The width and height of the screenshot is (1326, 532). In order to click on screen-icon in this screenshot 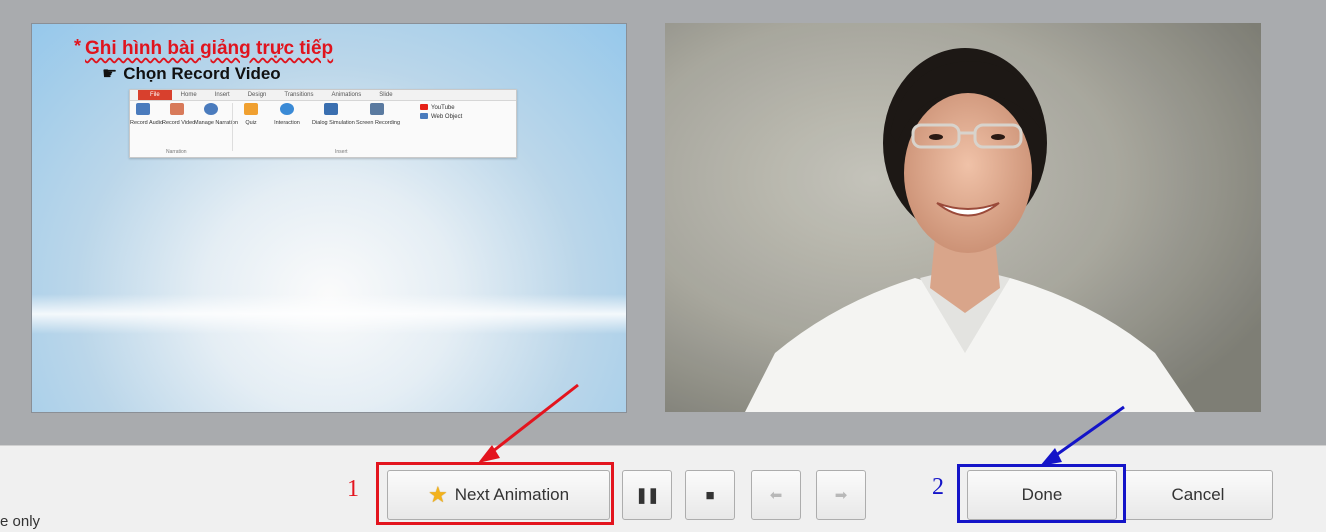, I will do `click(377, 109)`.